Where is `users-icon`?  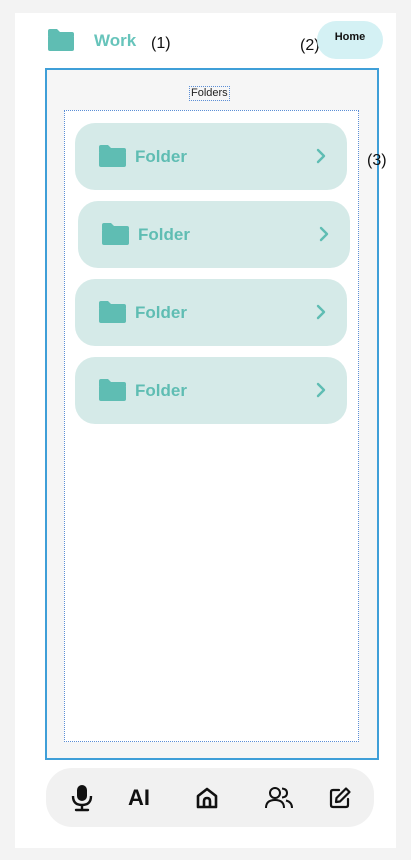
users-icon is located at coordinates (279, 797).